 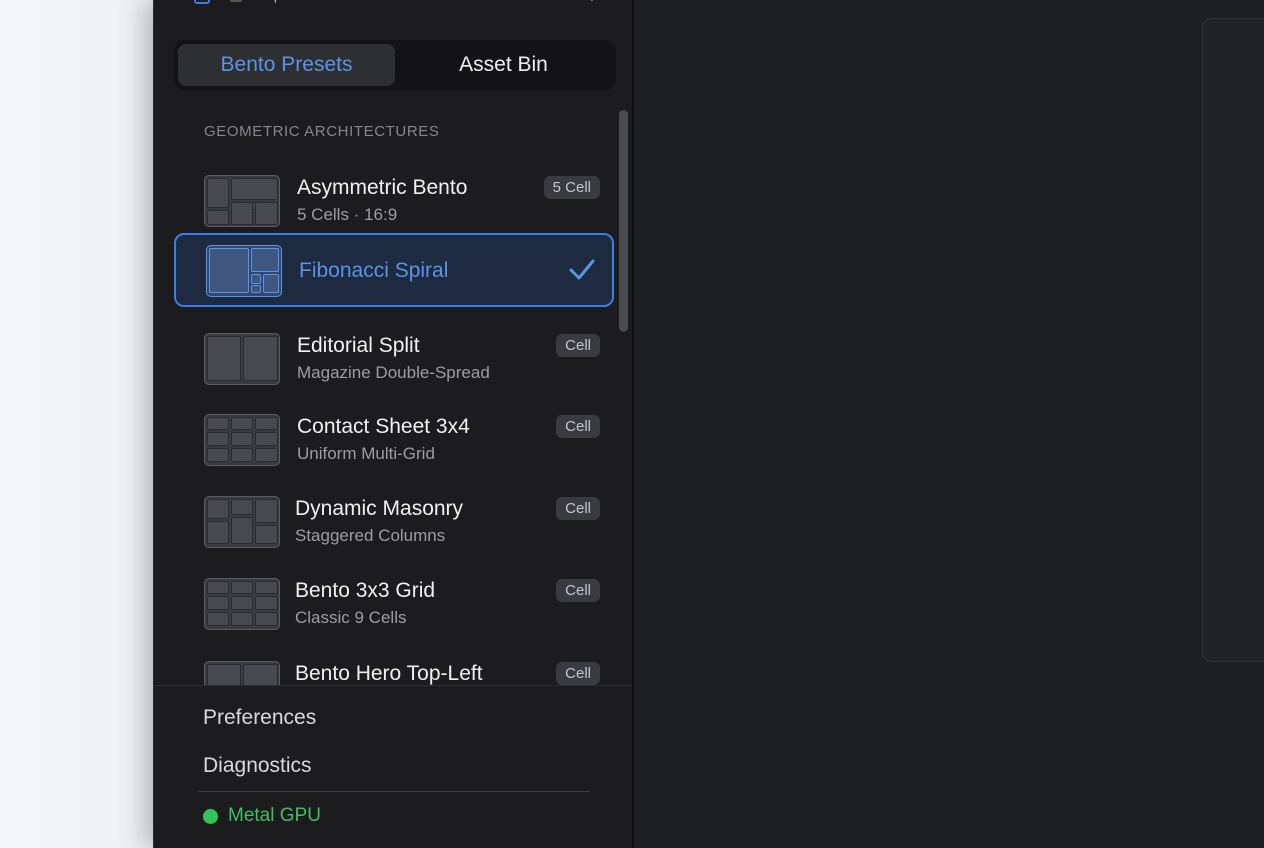 What do you see at coordinates (571, 187) in the screenshot?
I see `cell-count-badge: 5 Cell` at bounding box center [571, 187].